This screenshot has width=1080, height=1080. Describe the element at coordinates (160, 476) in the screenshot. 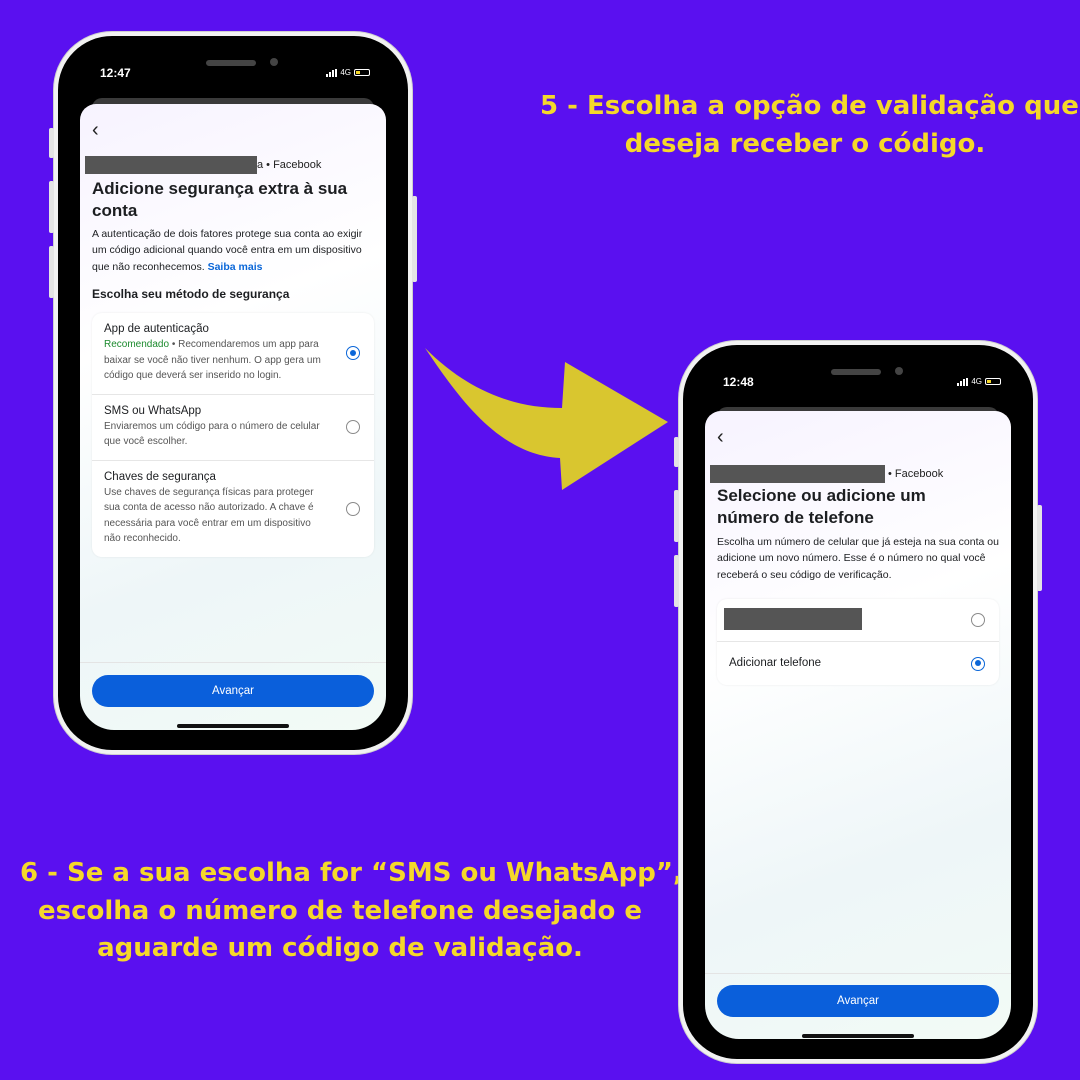

I see `option-title: Chaves de segurança` at that location.